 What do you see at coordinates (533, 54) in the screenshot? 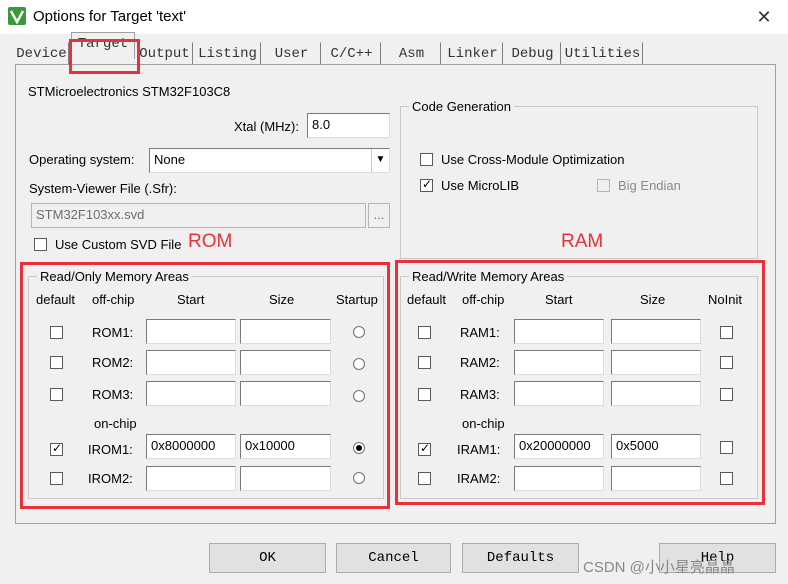
I see `tab-debug: Debug` at bounding box center [533, 54].